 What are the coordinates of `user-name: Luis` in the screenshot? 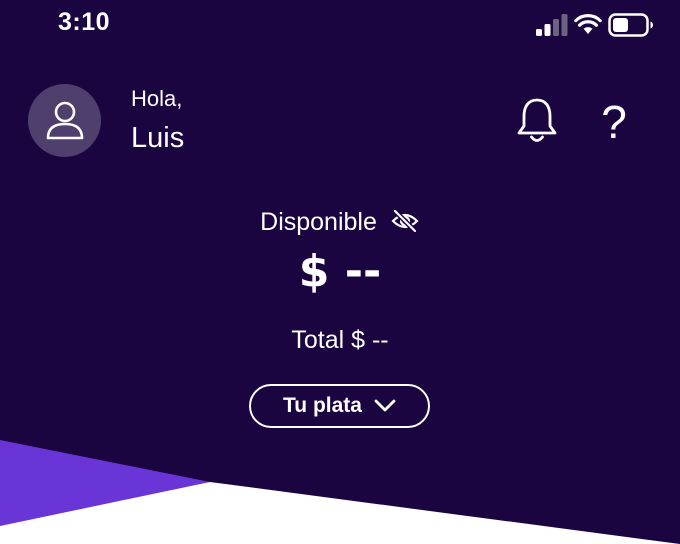 It's located at (158, 138).